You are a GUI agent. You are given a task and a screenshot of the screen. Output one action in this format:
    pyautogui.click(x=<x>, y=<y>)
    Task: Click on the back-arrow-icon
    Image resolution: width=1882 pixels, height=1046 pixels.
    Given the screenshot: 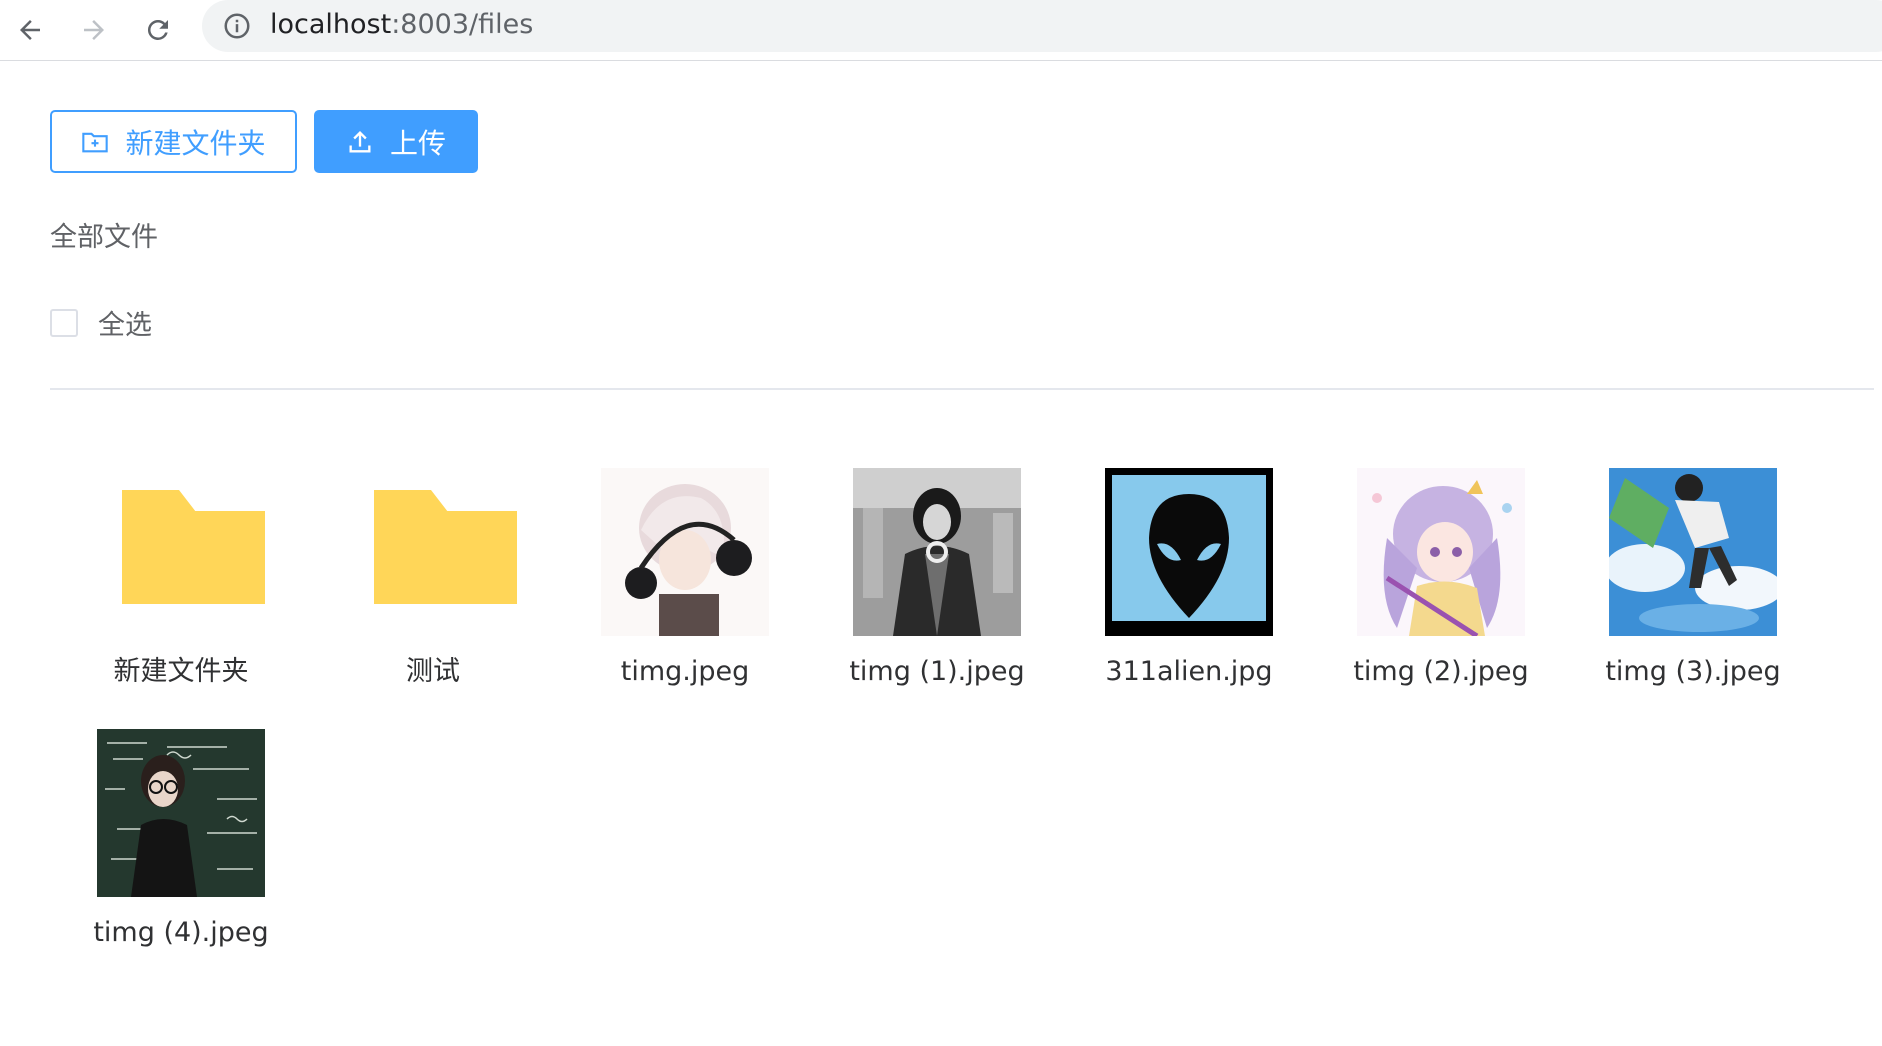 What is the action you would take?
    pyautogui.click(x=30, y=30)
    